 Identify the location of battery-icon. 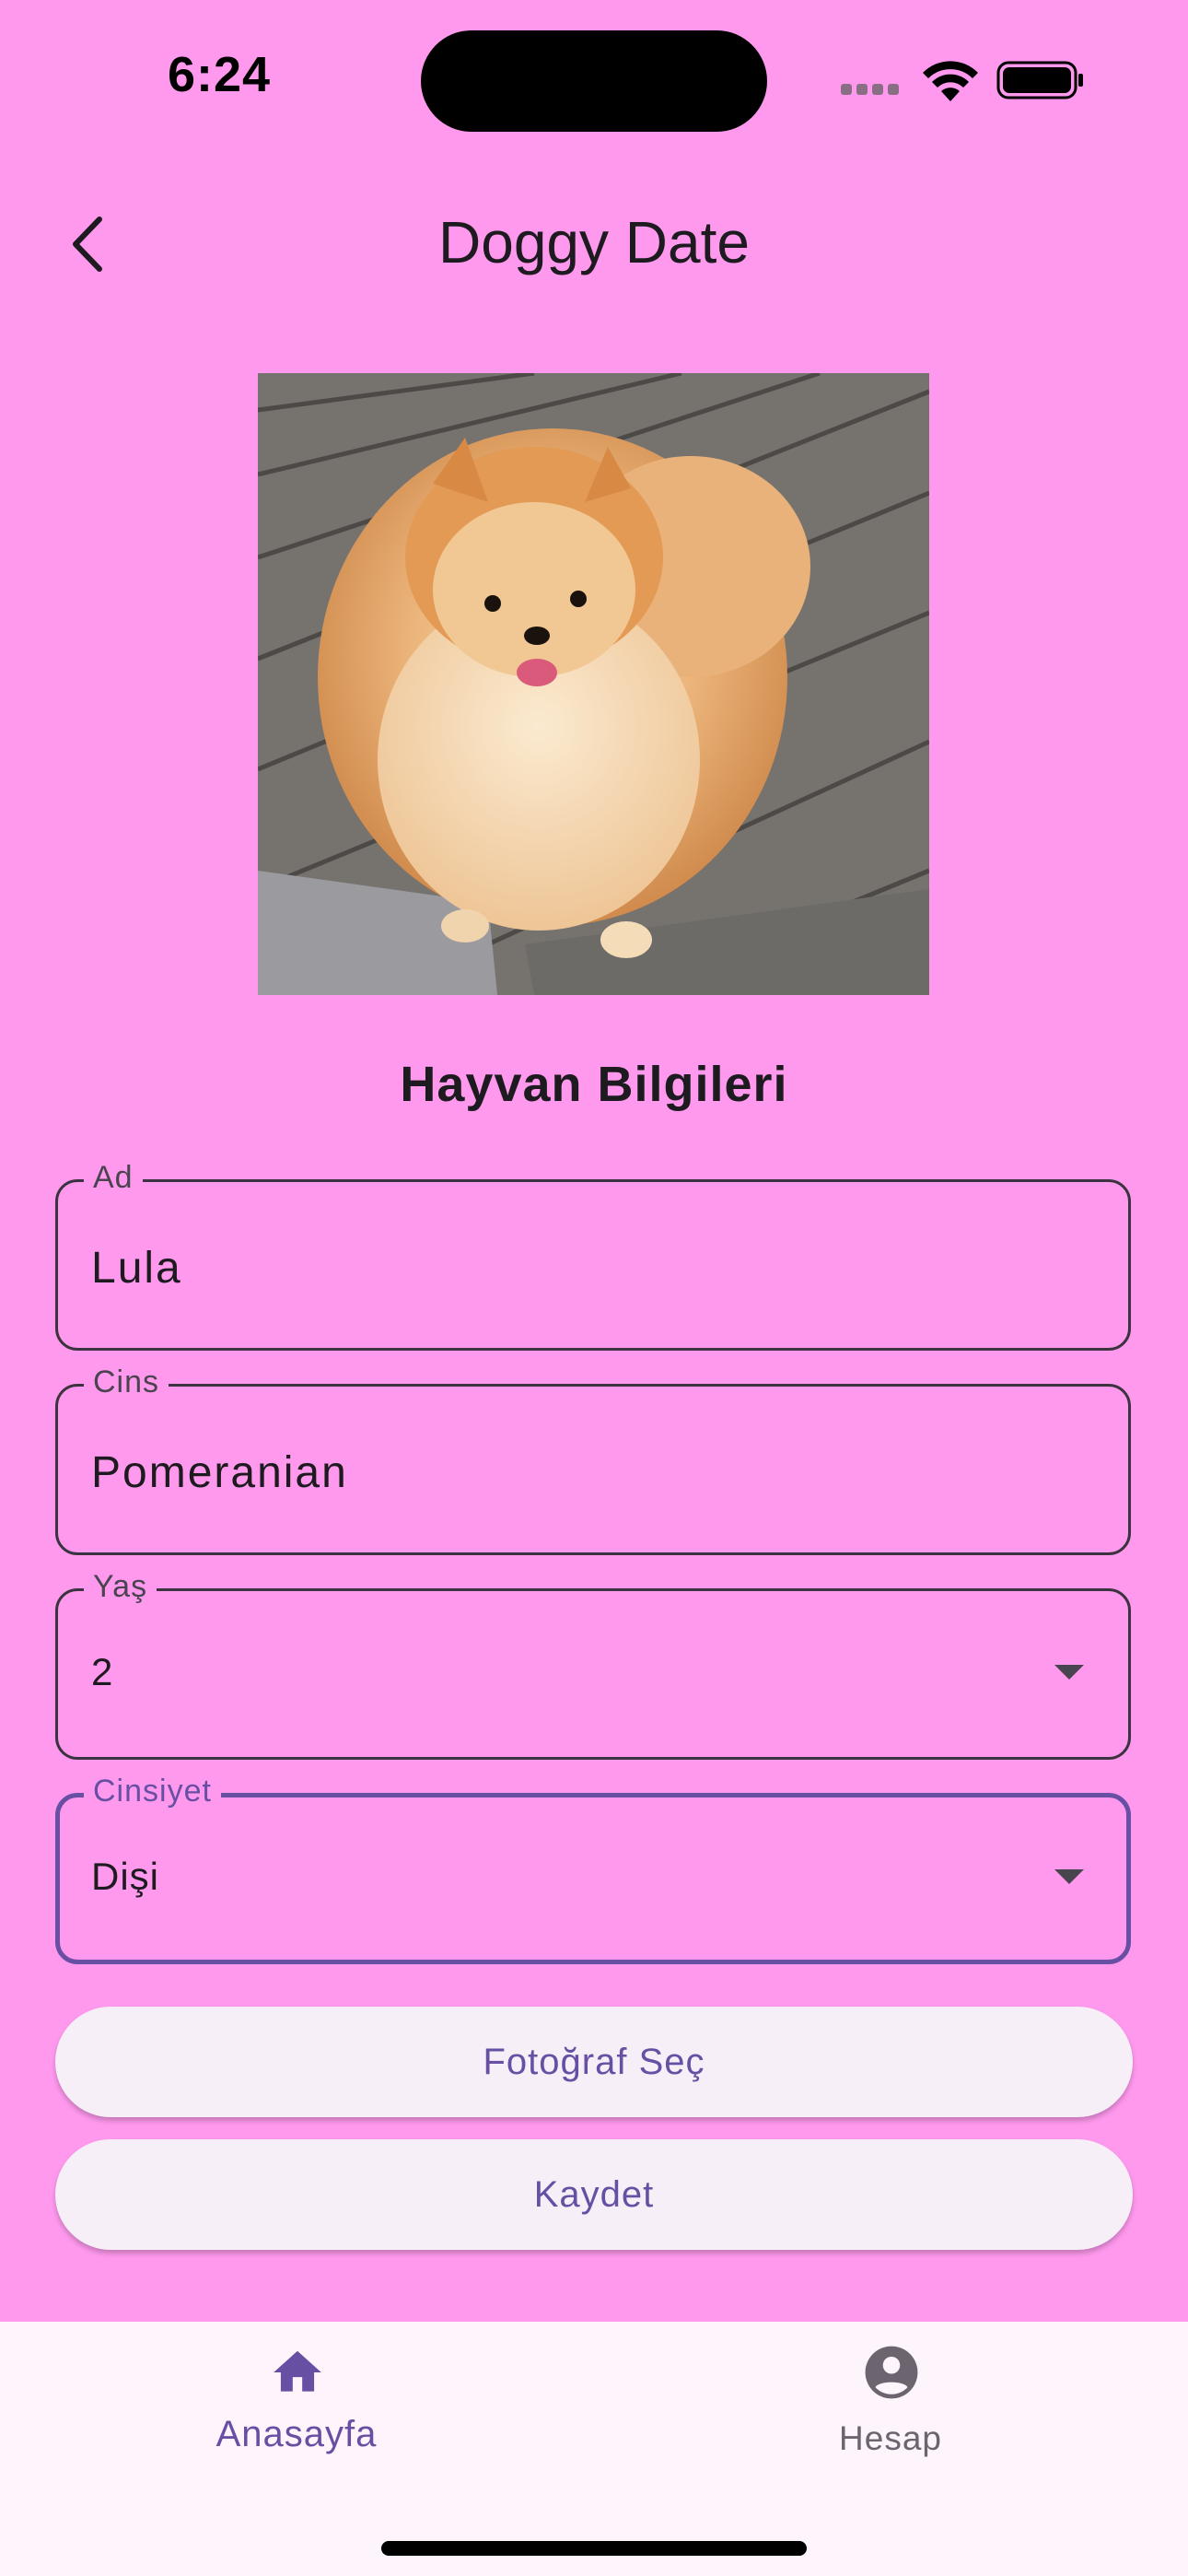
(1039, 80).